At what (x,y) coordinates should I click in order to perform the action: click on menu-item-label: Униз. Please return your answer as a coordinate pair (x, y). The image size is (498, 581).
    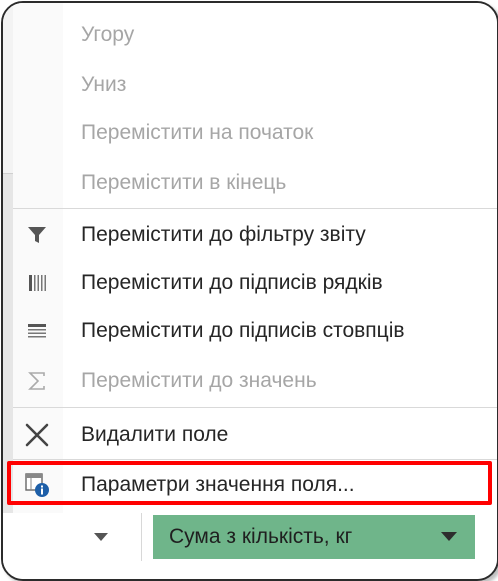
    Looking at the image, I should click on (104, 84).